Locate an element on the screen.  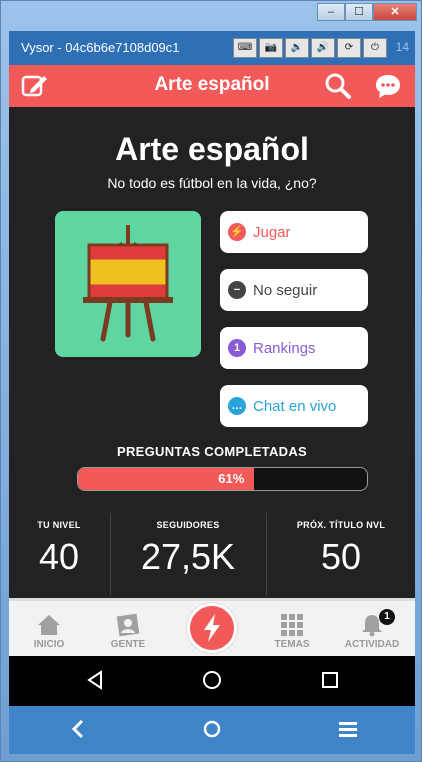
vysor-footer-bar is located at coordinates (212, 730).